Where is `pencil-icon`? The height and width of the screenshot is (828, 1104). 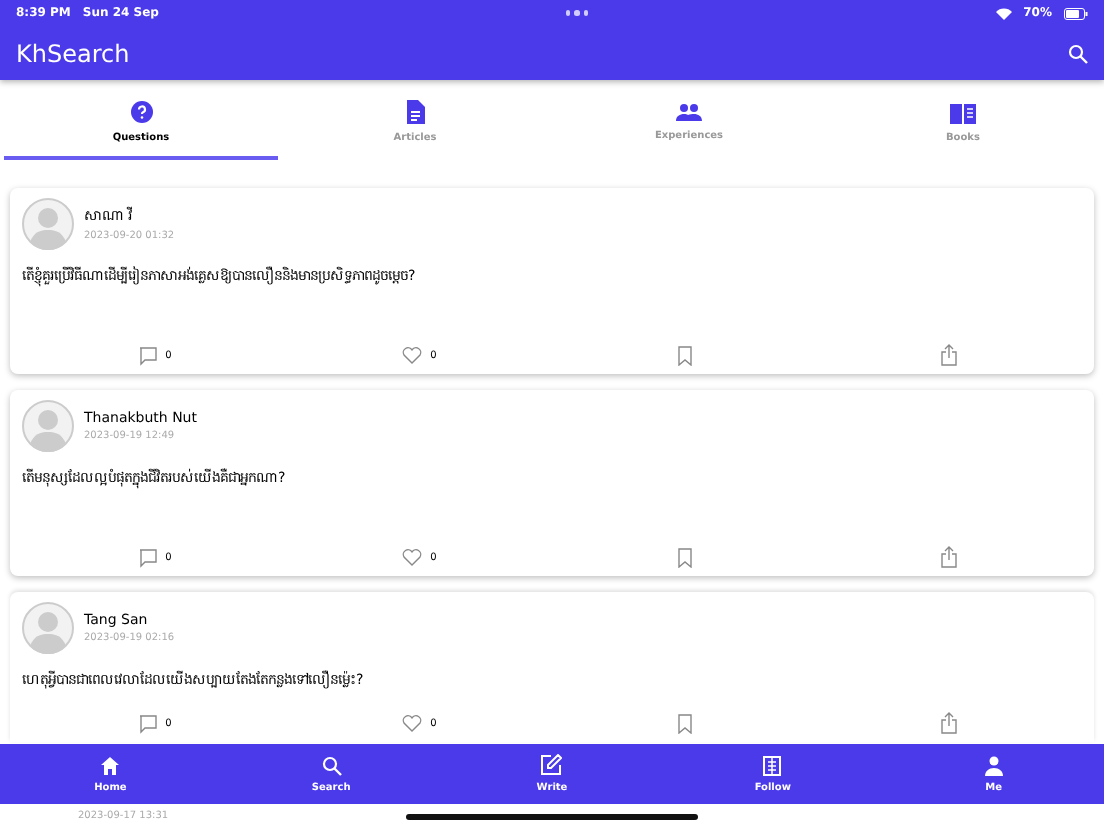
pencil-icon is located at coordinates (551, 765).